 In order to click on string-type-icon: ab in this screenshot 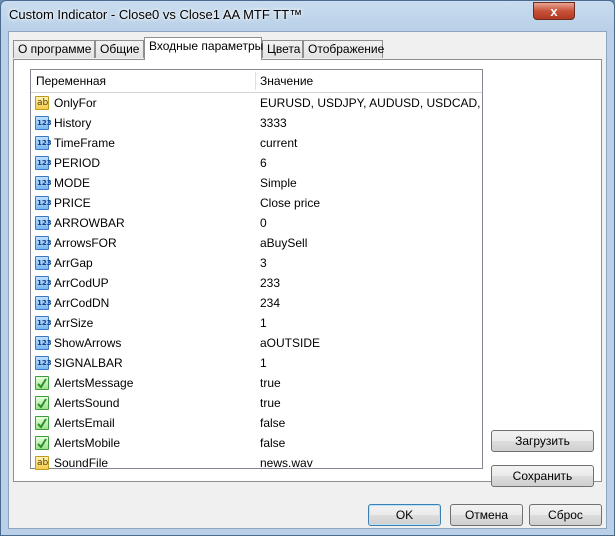, I will do `click(42, 103)`.